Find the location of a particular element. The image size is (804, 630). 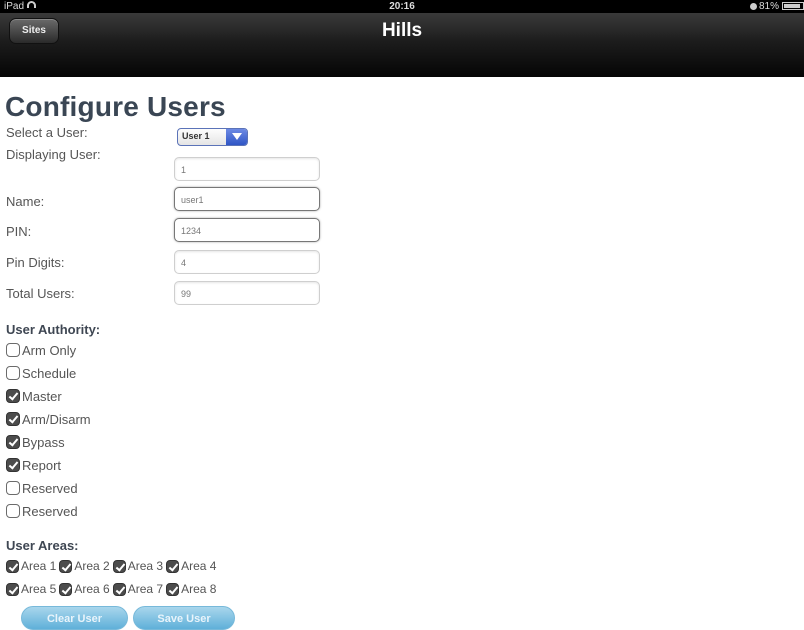

area-checkbox: Area 5 is located at coordinates (31, 589).